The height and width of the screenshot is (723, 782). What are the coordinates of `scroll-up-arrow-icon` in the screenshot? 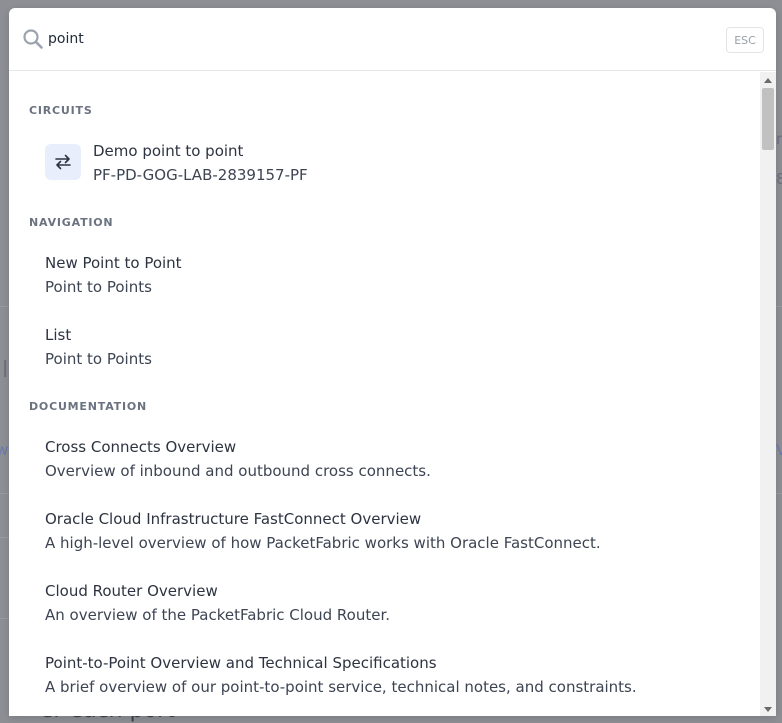 It's located at (768, 80).